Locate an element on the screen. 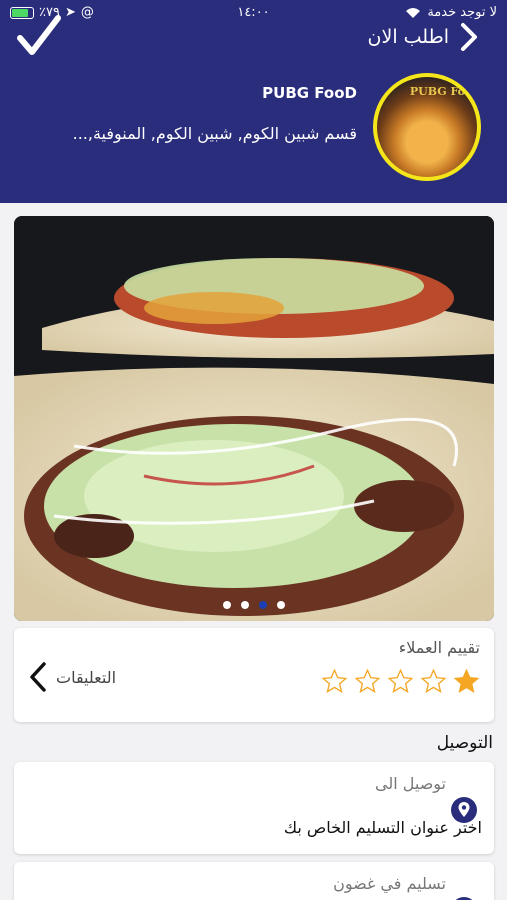 The image size is (507, 900). store-logo: PUBG Fo is located at coordinates (427, 127).